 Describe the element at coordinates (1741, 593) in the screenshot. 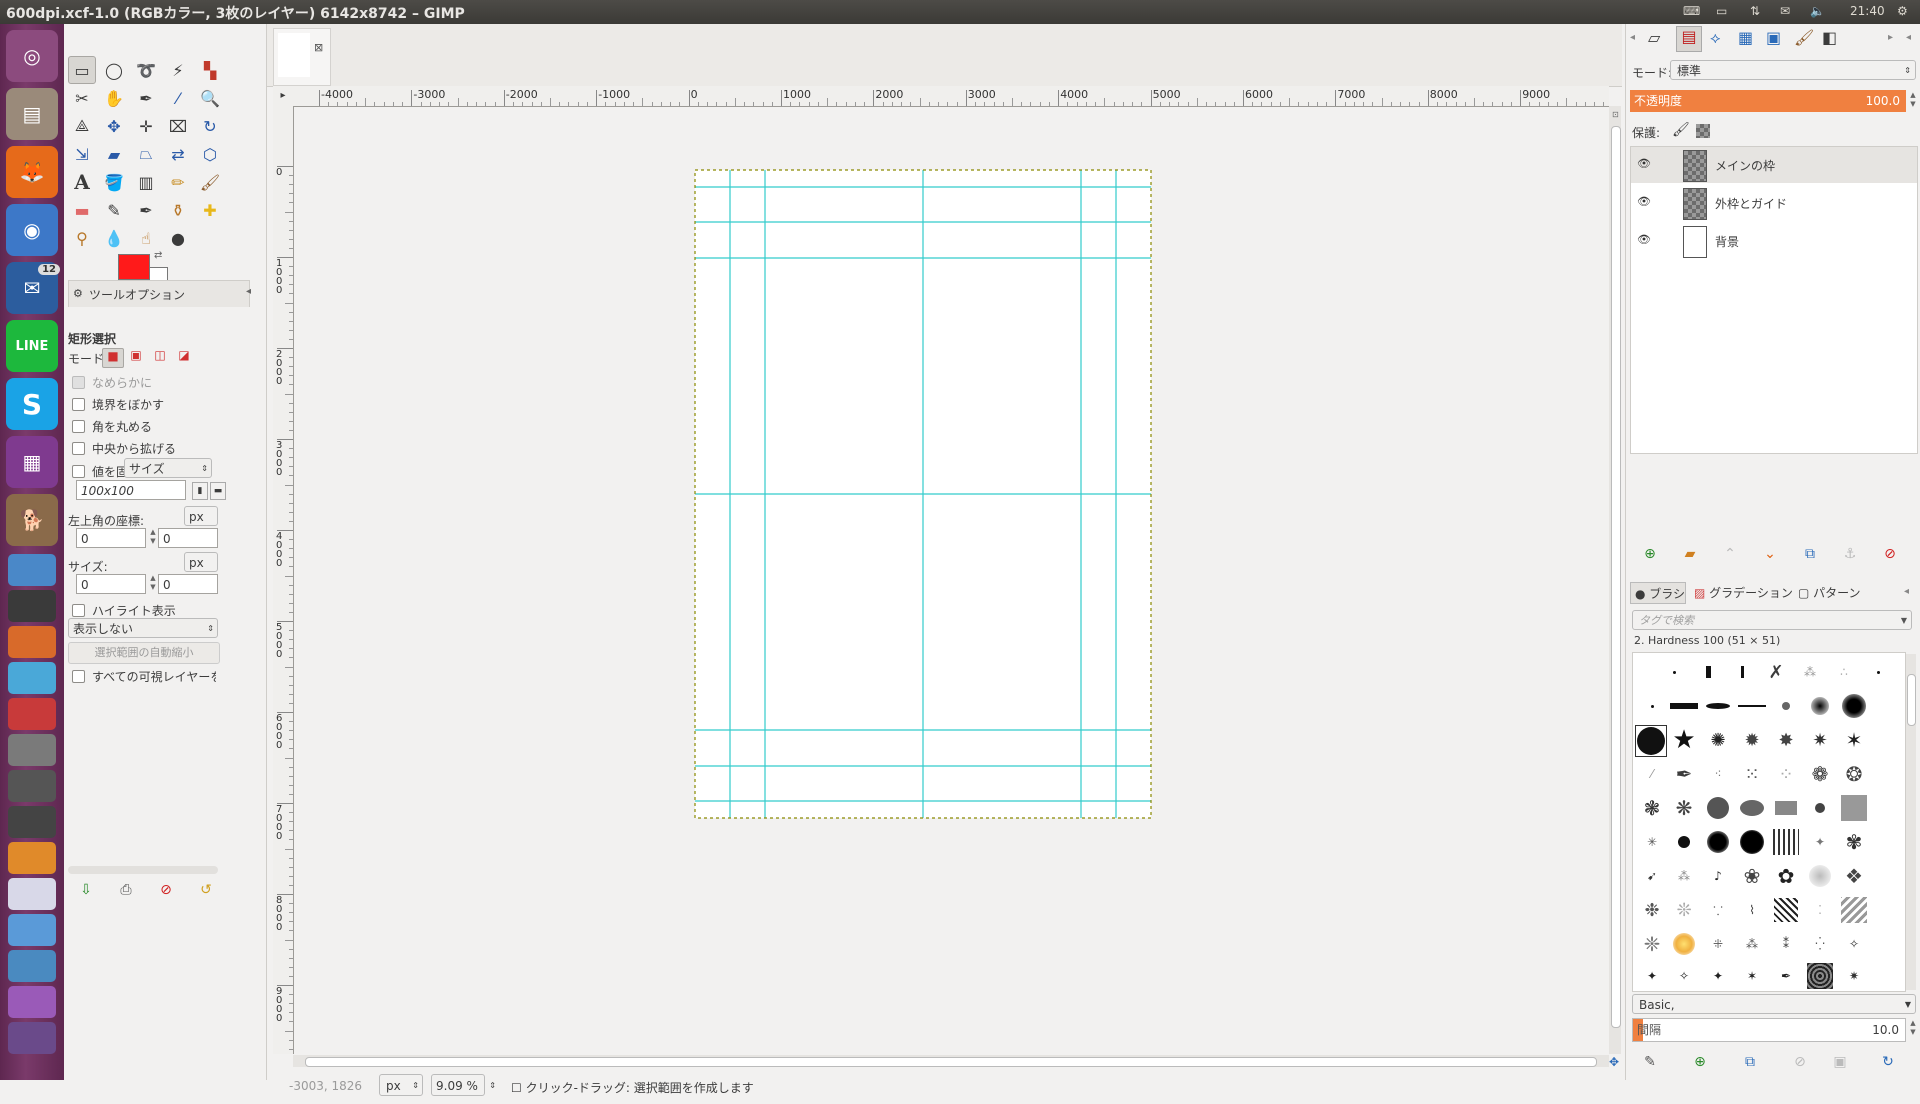

I see `tab-gradients: ▨ グラデーション` at that location.